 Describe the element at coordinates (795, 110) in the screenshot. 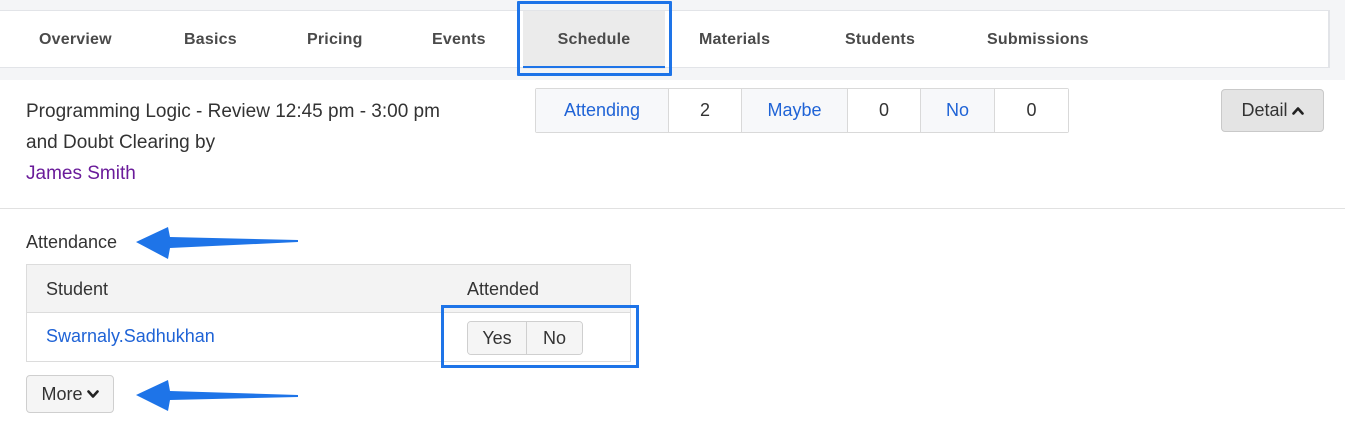

I see `rsvp-maybe-button: Maybe` at that location.